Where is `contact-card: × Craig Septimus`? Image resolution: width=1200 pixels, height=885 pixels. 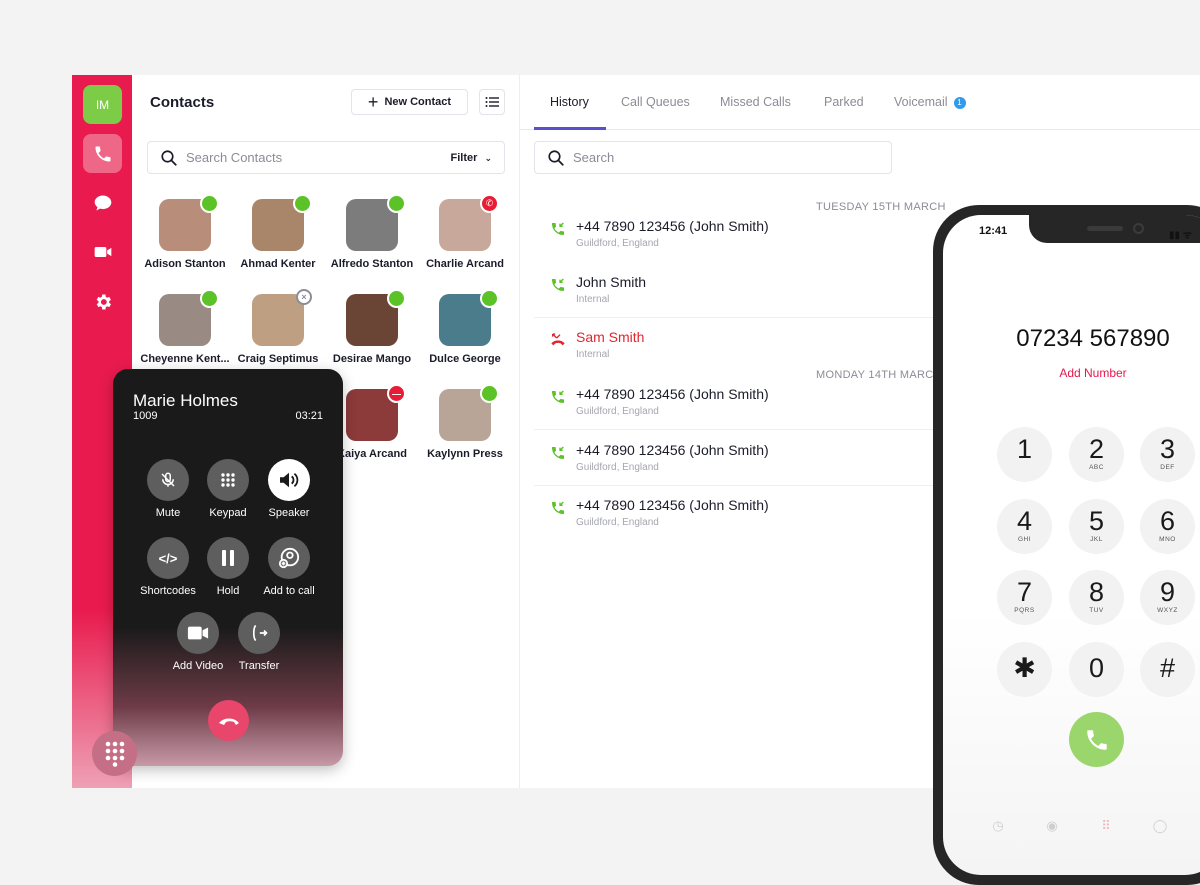 contact-card: × Craig Septimus is located at coordinates (278, 327).